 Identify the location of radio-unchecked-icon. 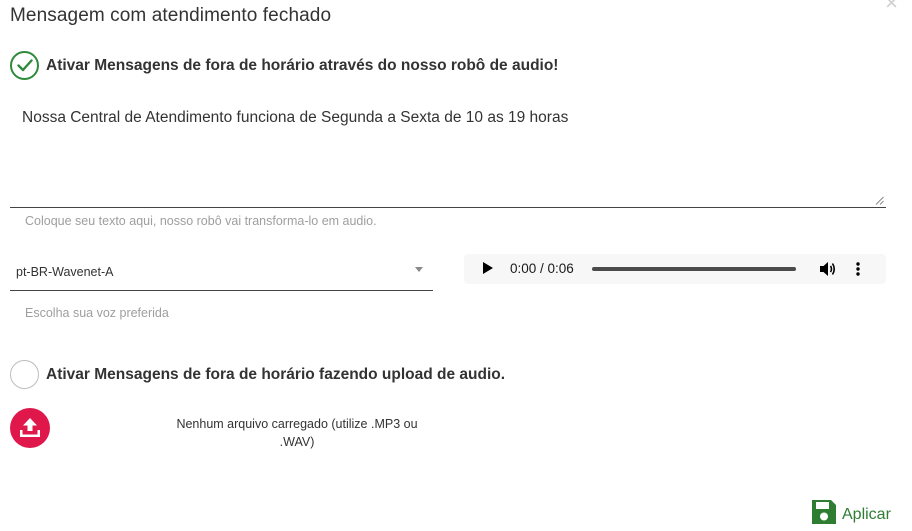
(24, 374).